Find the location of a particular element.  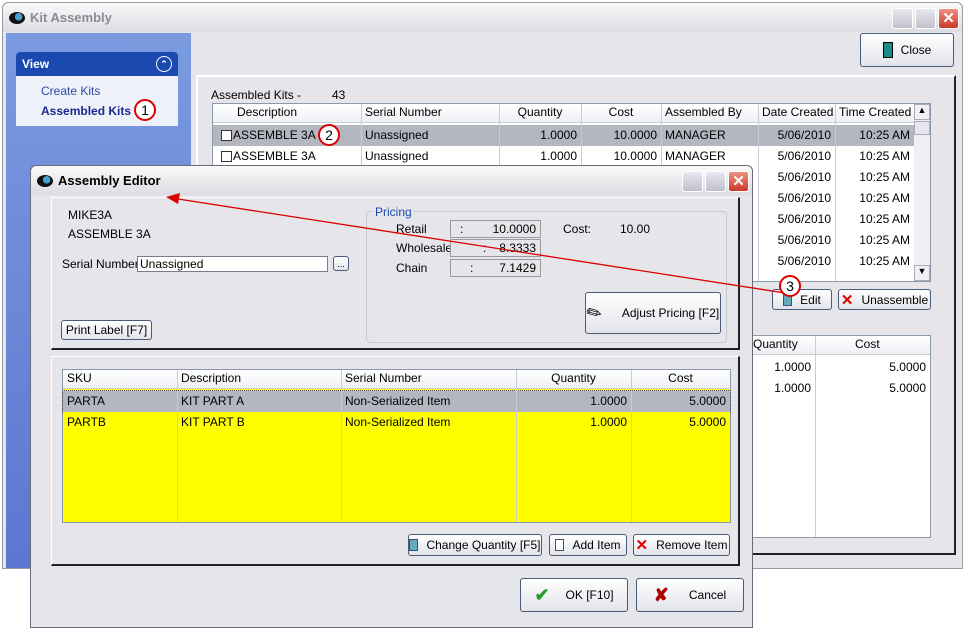

annotation-2: 2 is located at coordinates (329, 135).